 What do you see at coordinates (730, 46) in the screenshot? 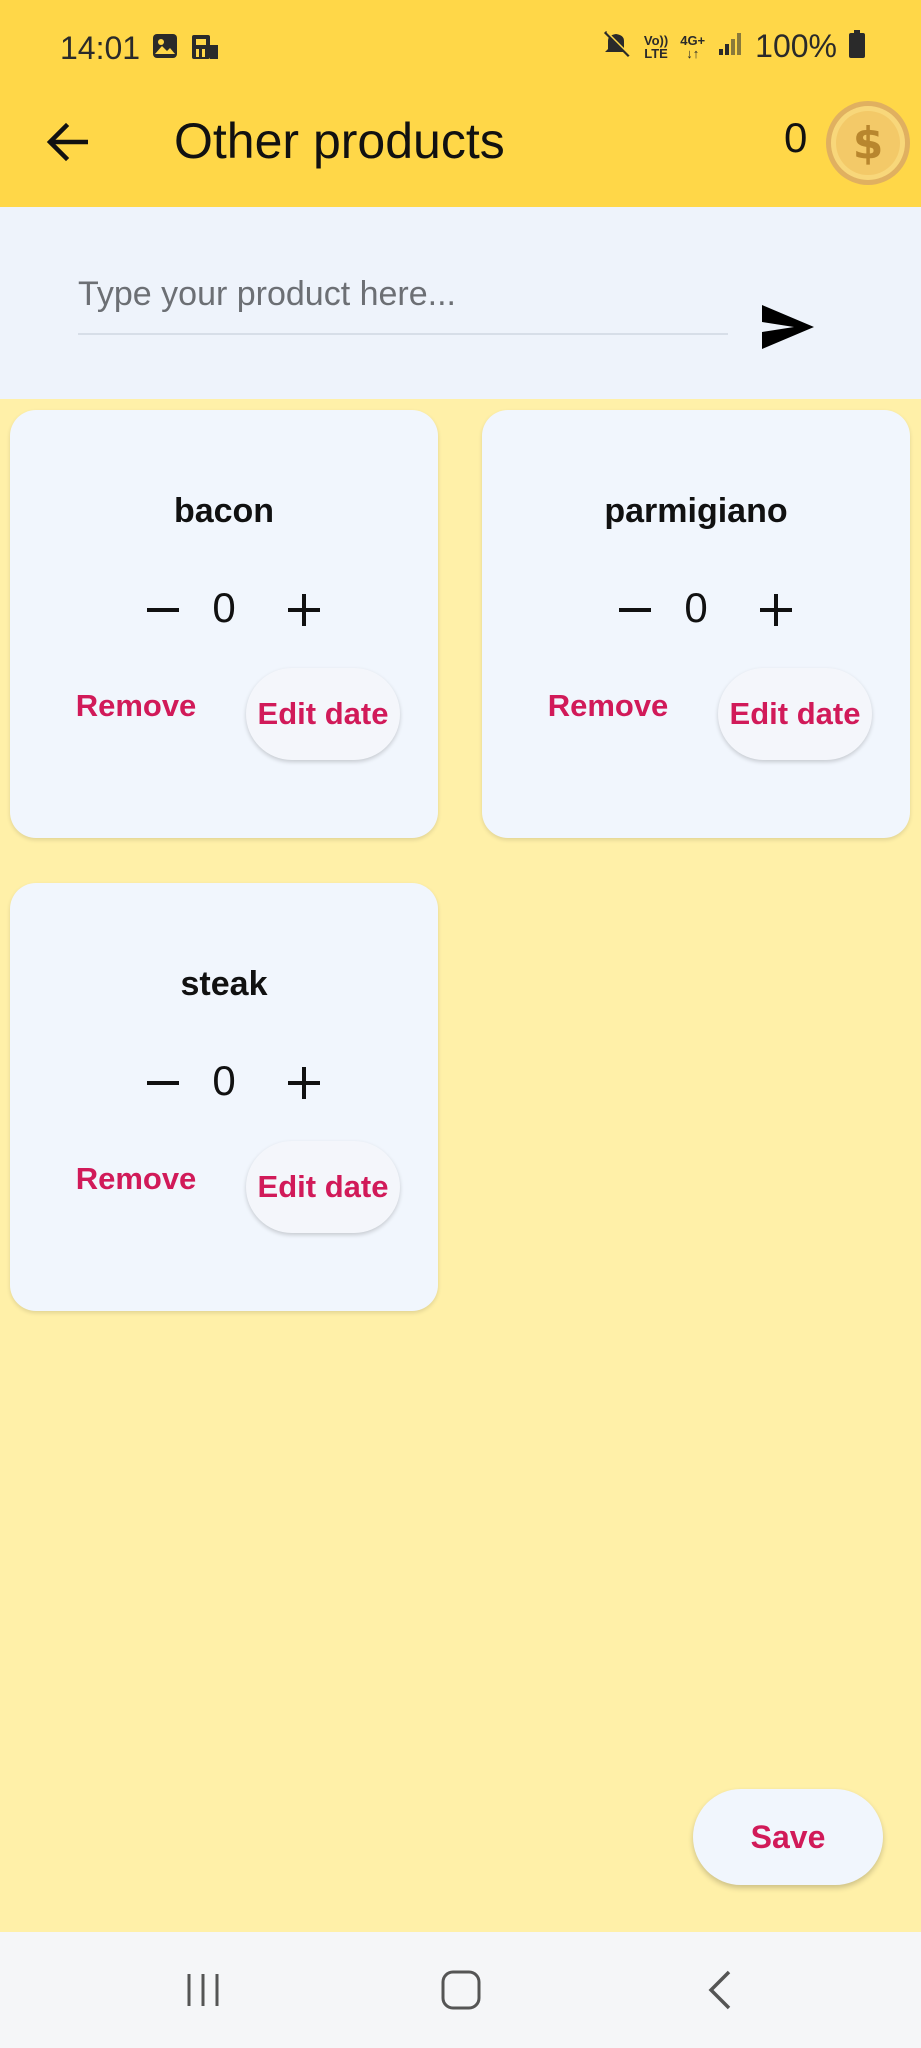
I see `signal-icon` at bounding box center [730, 46].